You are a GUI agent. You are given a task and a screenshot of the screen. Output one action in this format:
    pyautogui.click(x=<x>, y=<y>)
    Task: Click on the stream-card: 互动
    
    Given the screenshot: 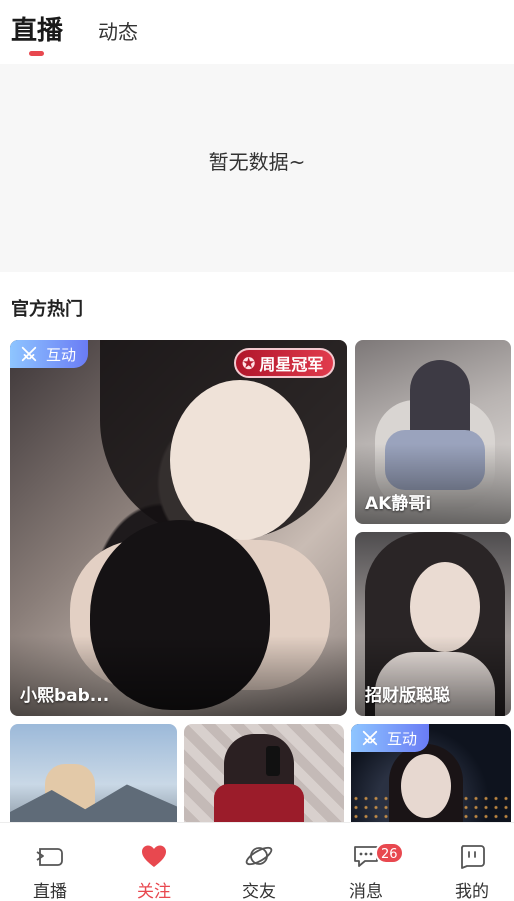 What is the action you would take?
    pyautogui.click(x=431, y=779)
    